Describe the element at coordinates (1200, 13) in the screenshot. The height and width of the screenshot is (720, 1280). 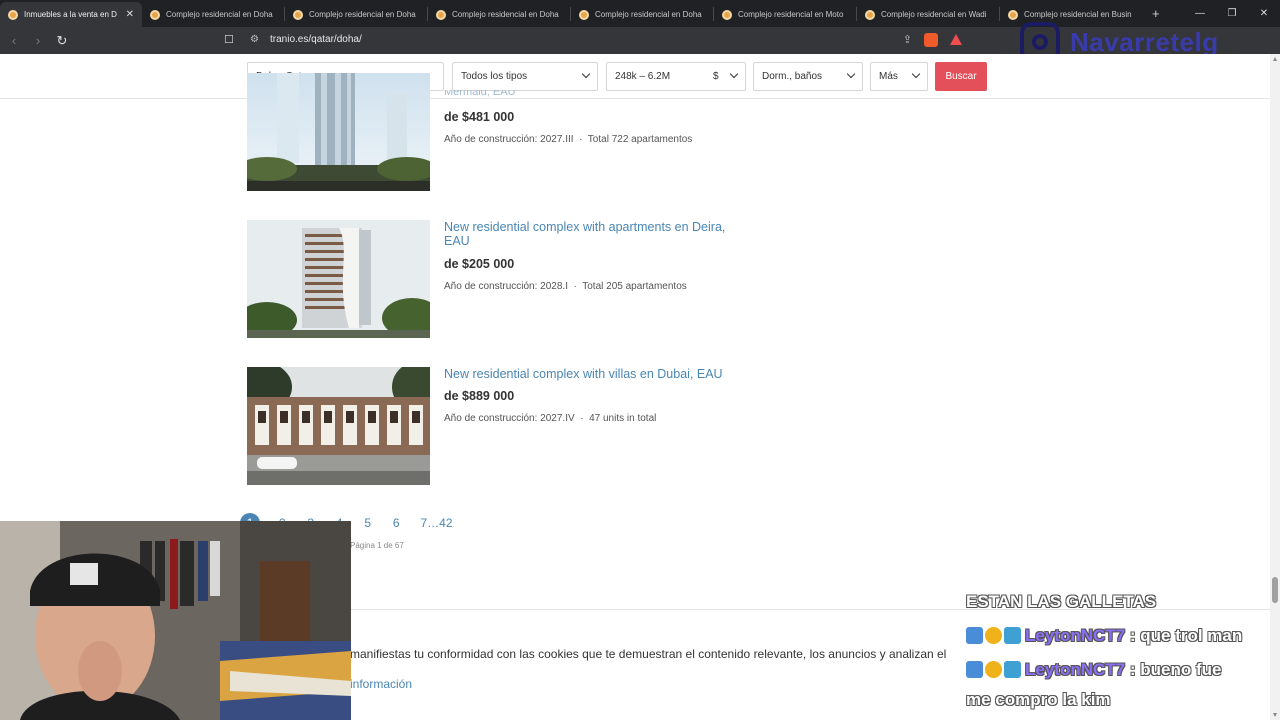
I see `minimize-icon: —` at that location.